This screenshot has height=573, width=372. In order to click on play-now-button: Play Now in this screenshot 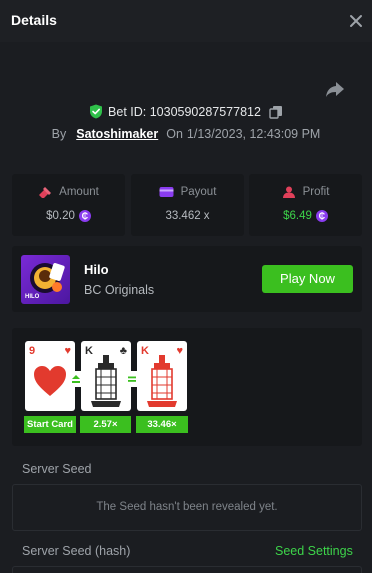, I will do `click(307, 279)`.